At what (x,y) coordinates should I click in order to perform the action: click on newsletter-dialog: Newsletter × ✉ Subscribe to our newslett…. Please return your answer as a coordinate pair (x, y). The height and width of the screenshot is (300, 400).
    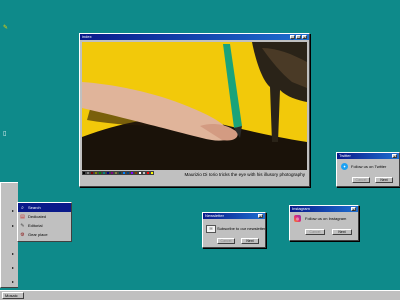
    Looking at the image, I should click on (234, 230).